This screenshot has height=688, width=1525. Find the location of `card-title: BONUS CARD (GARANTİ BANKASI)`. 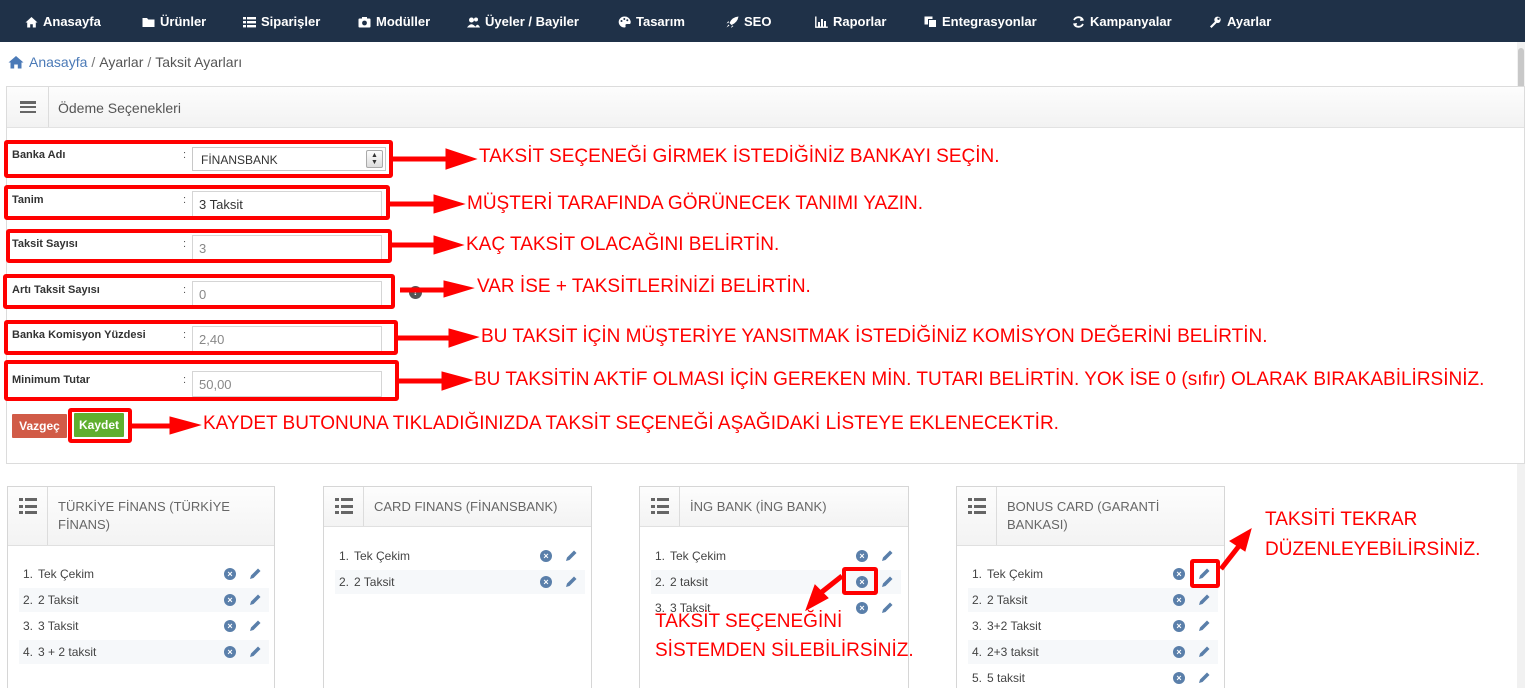

card-title: BONUS CARD (GARANTİ BANKASI) is located at coordinates (1083, 516).